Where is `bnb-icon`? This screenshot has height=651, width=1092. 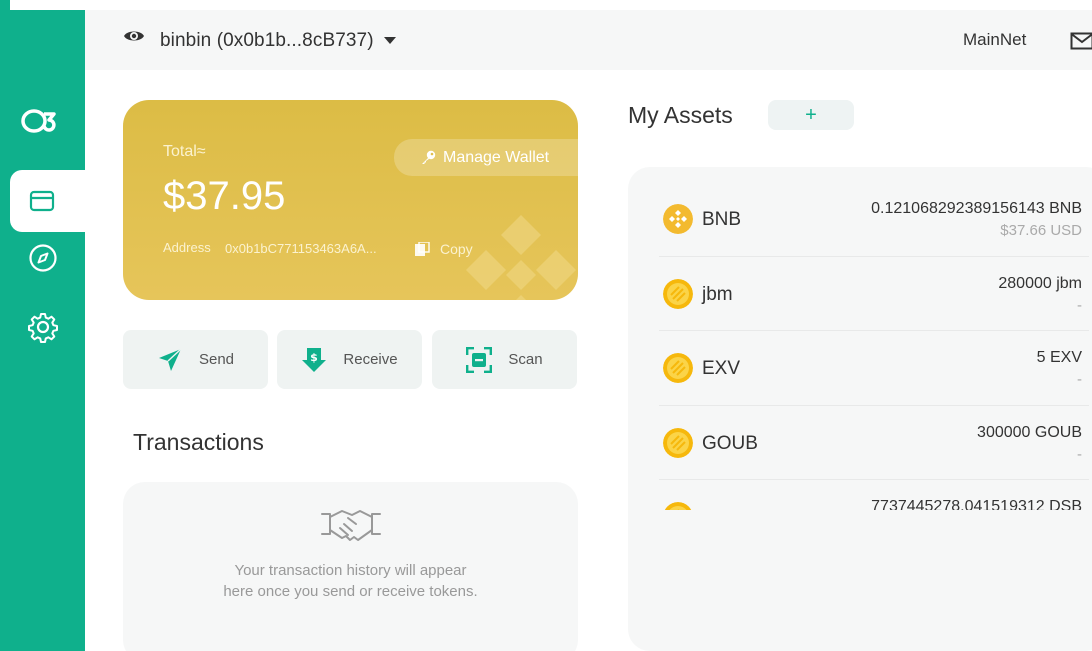
bnb-icon is located at coordinates (678, 219).